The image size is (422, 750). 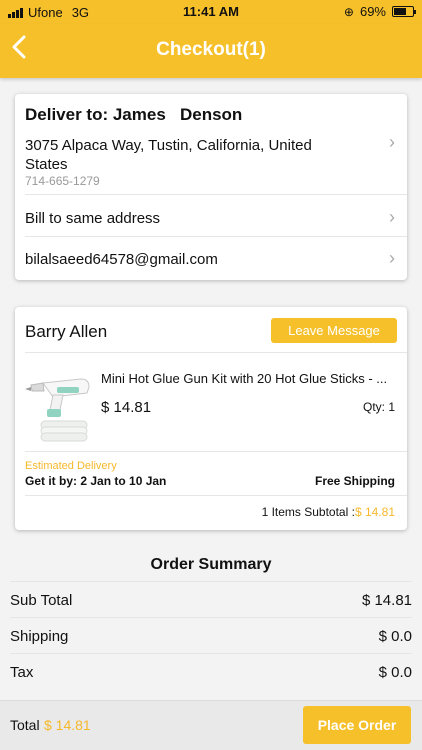 What do you see at coordinates (62, 181) in the screenshot?
I see `phone-number: 714-665-1279` at bounding box center [62, 181].